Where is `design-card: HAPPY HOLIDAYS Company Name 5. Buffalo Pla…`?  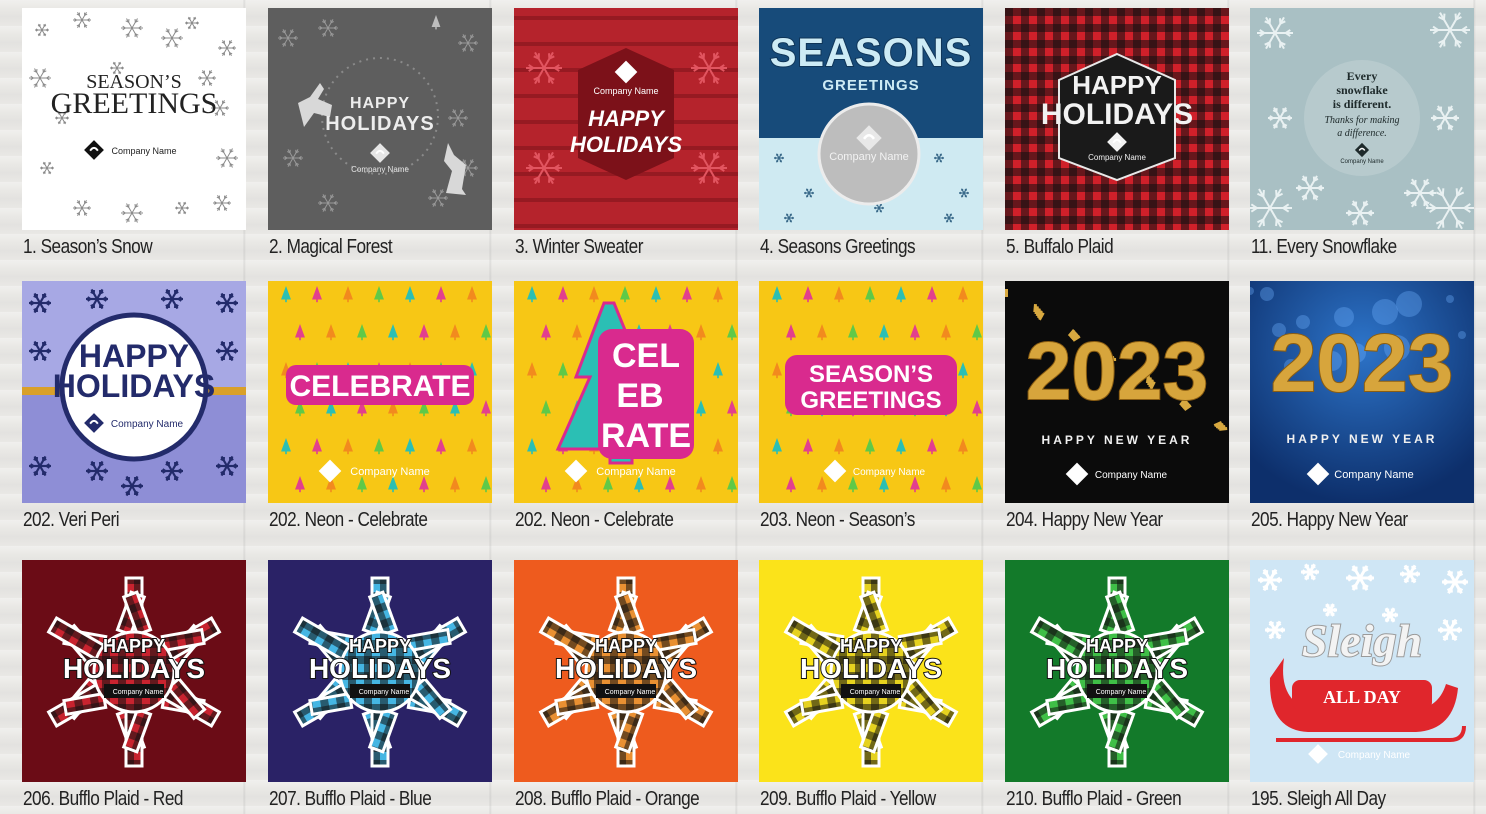 design-card: HAPPY HOLIDAYS Company Name 5. Buffalo Pla… is located at coordinates (1117, 133).